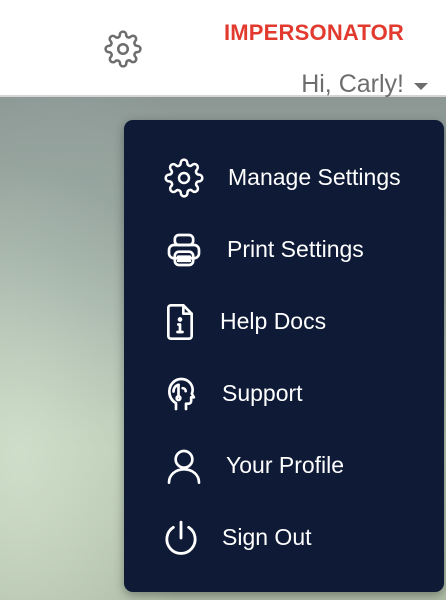 This screenshot has width=446, height=600. Describe the element at coordinates (184, 466) in the screenshot. I see `user-icon` at that location.